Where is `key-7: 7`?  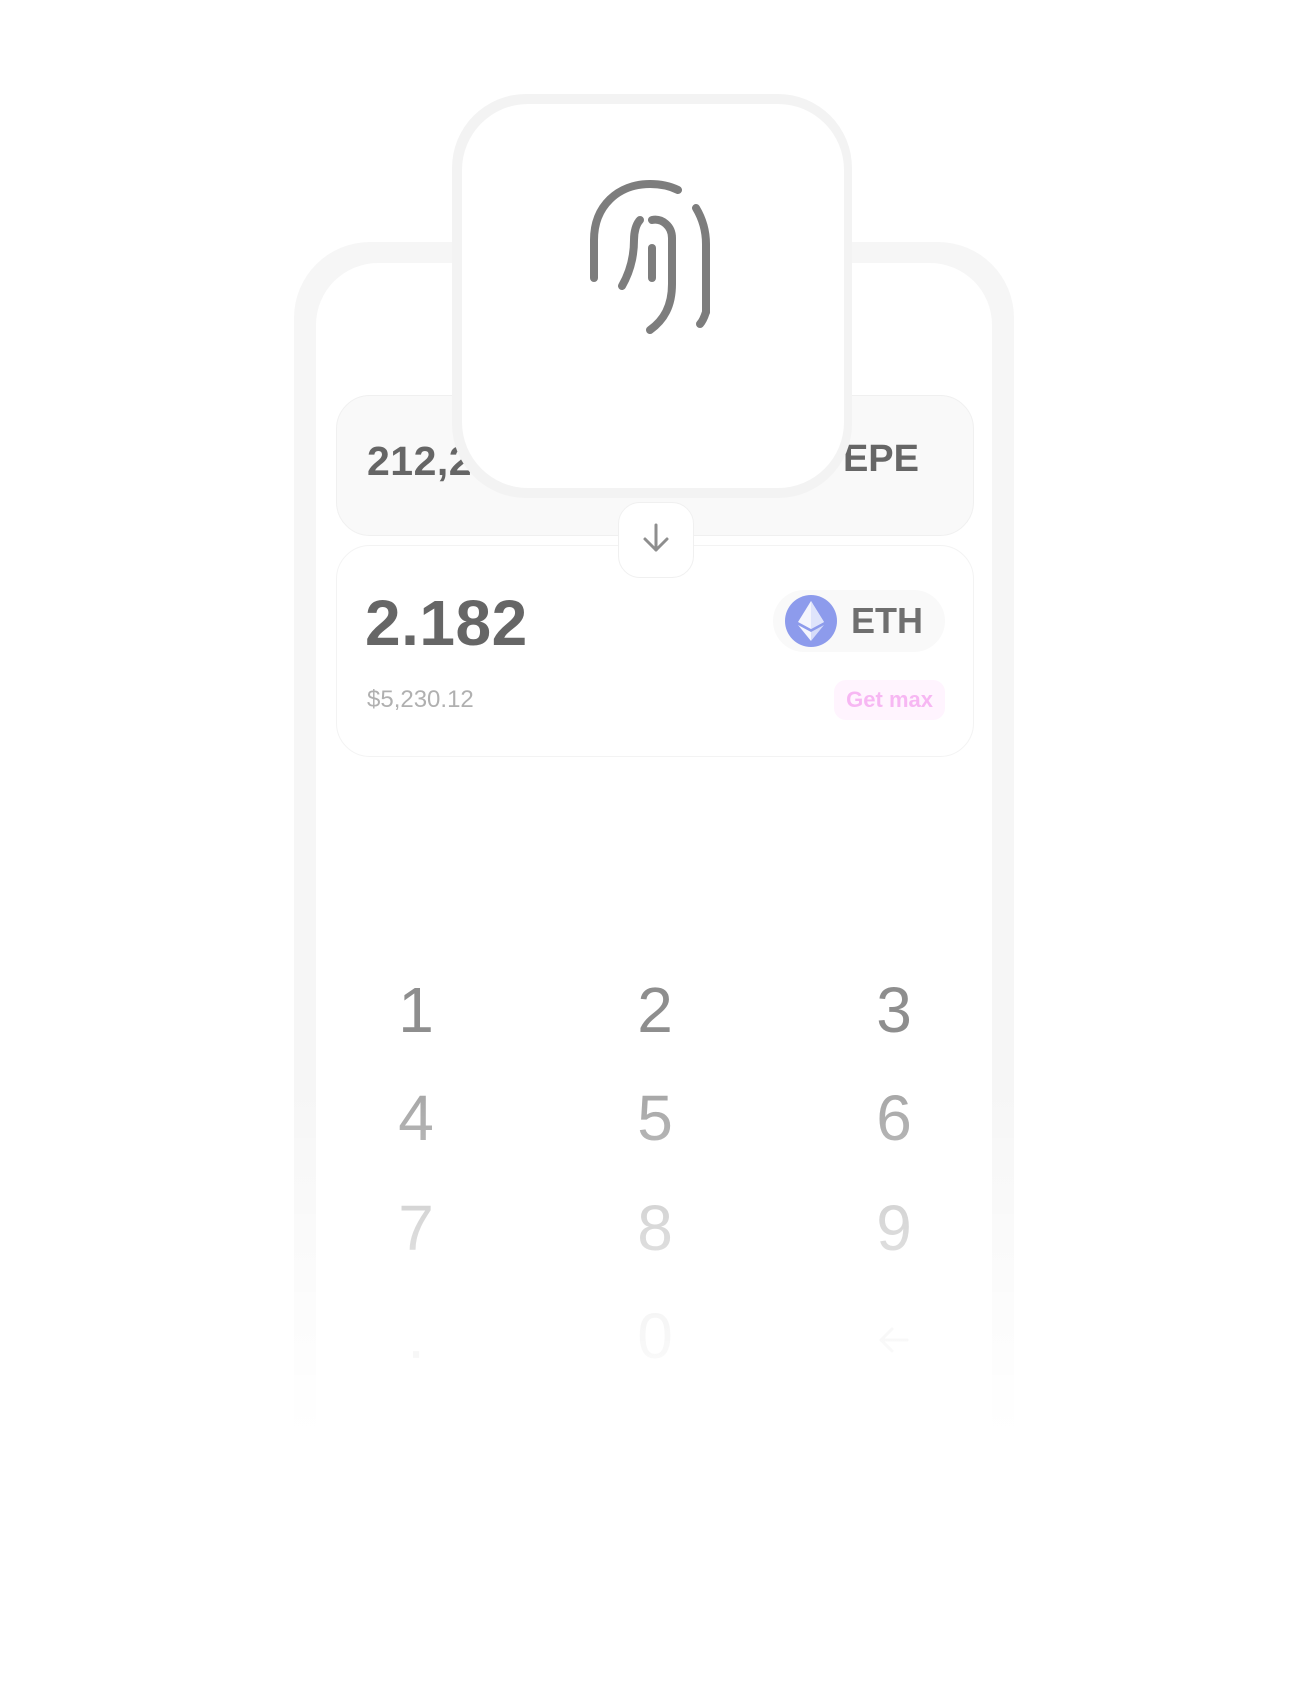 key-7: 7 is located at coordinates (416, 1228).